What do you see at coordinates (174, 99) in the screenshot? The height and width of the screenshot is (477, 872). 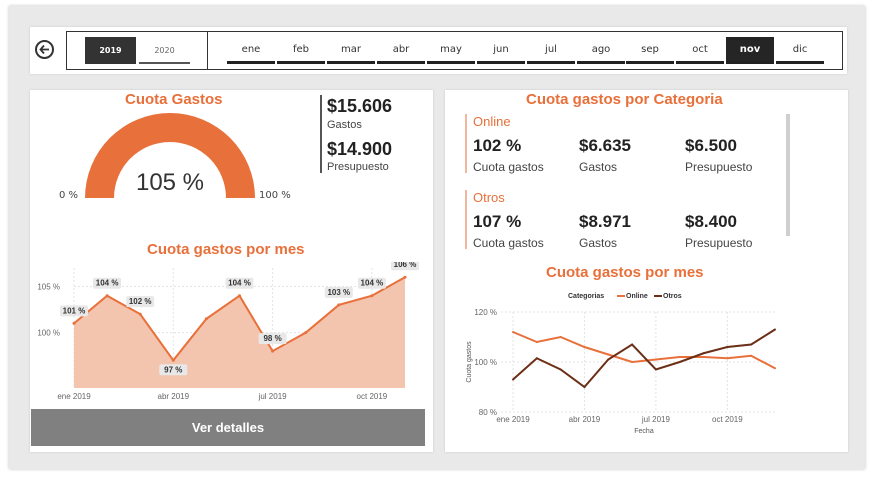 I see `gauge-title: Cuota Gastos` at bounding box center [174, 99].